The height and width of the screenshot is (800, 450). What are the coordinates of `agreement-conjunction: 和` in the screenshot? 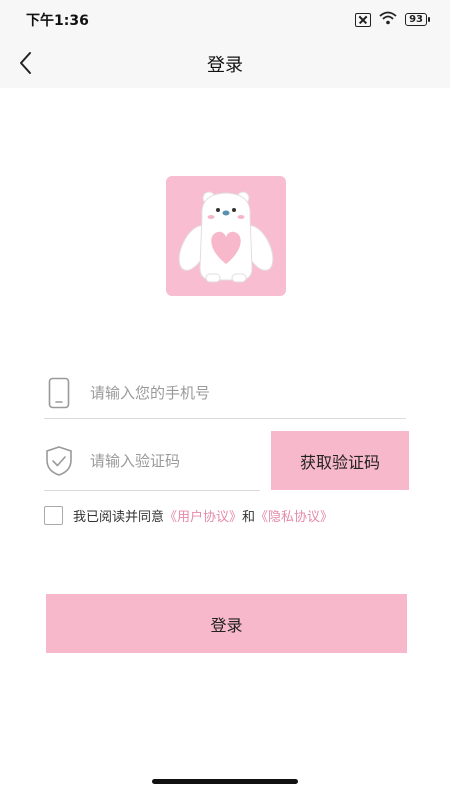 It's located at (249, 517).